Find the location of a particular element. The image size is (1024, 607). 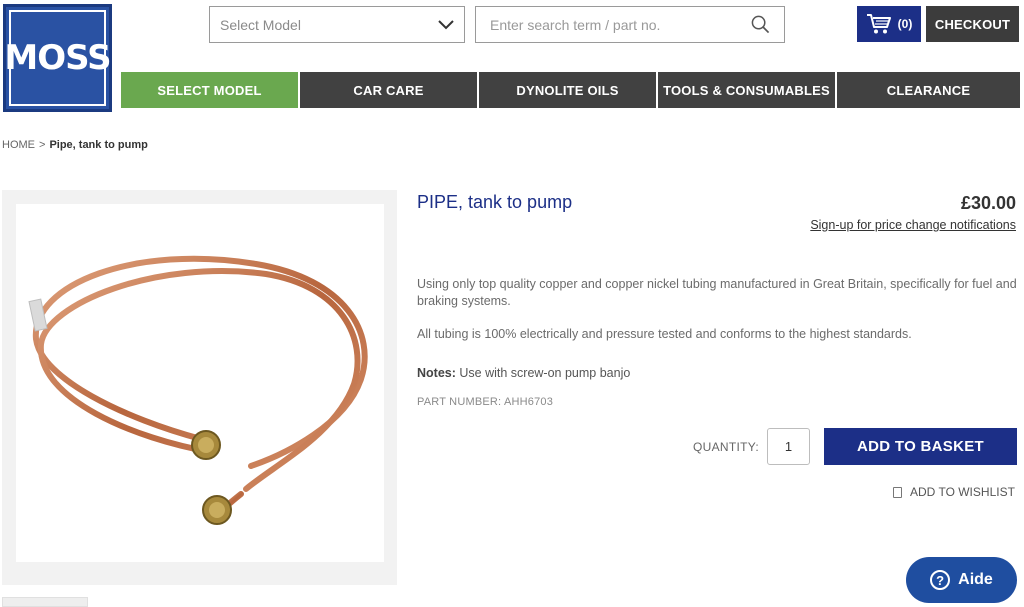

help-button: ? Aide is located at coordinates (961, 580).